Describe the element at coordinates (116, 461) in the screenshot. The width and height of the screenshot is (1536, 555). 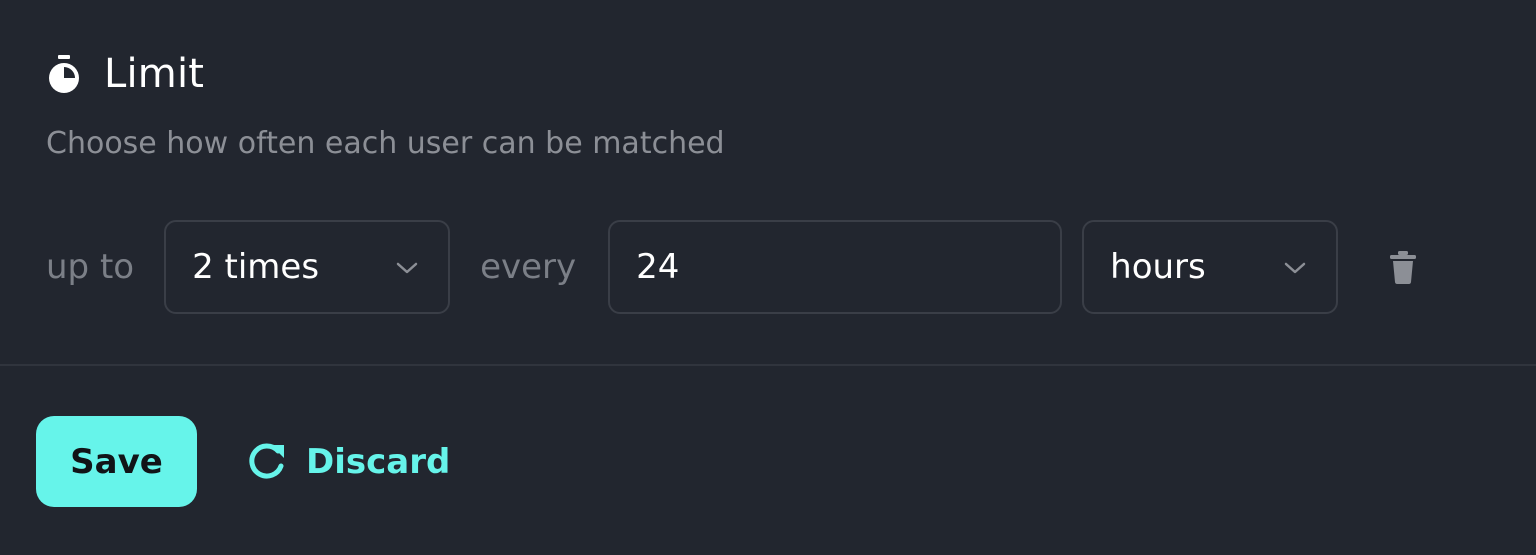
I see `save-button: Save` at that location.